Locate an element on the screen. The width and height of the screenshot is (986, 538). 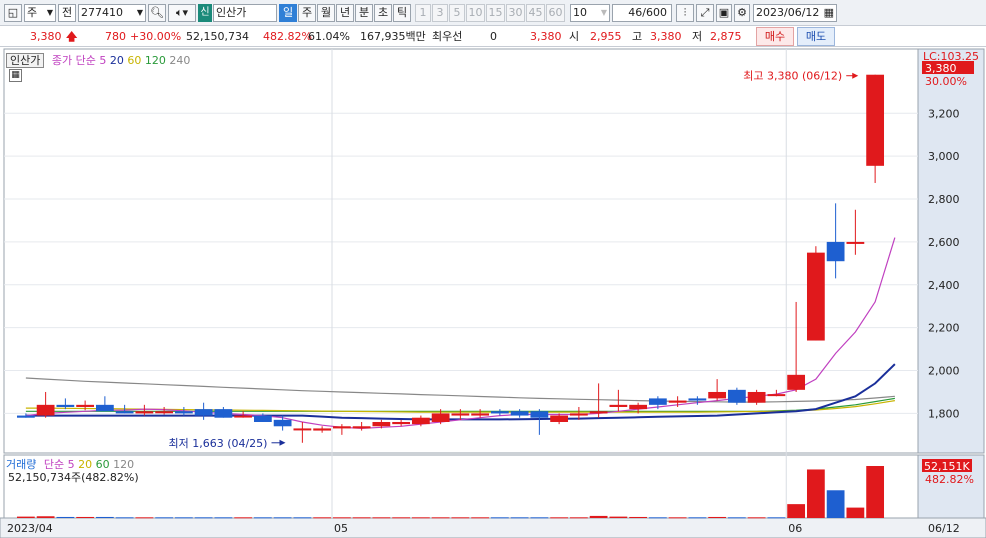
date-axis-label: 2023/04 is located at coordinates (30, 528).